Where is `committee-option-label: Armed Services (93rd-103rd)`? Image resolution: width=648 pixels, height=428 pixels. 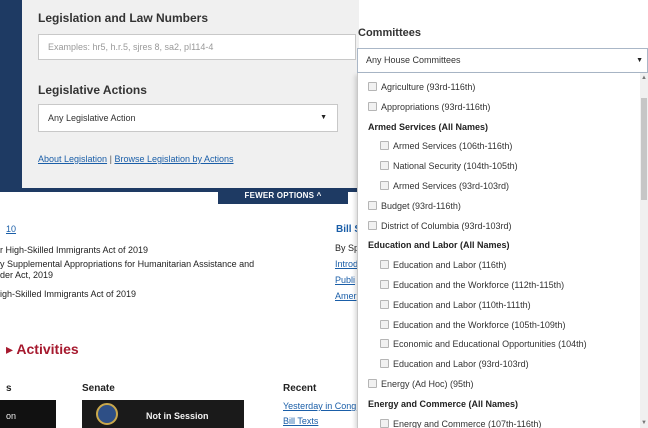 committee-option-label: Armed Services (93rd-103rd) is located at coordinates (451, 186).